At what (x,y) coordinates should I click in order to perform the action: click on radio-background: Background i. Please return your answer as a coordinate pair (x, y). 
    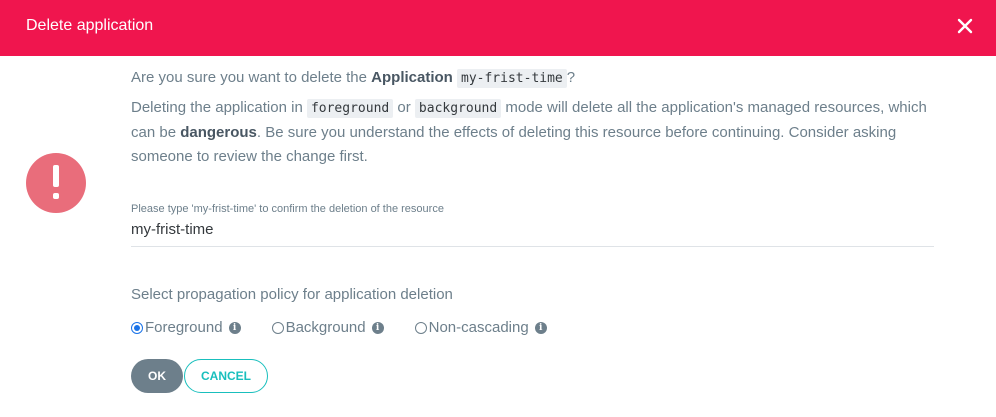
    Looking at the image, I should click on (327, 327).